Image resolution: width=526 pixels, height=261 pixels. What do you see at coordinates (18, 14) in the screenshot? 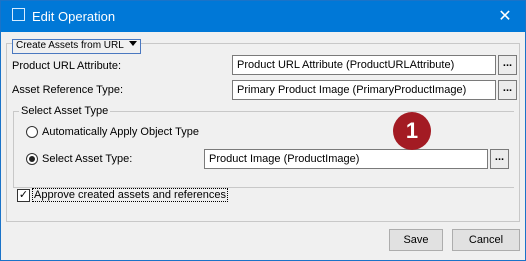
I see `window-icon` at bounding box center [18, 14].